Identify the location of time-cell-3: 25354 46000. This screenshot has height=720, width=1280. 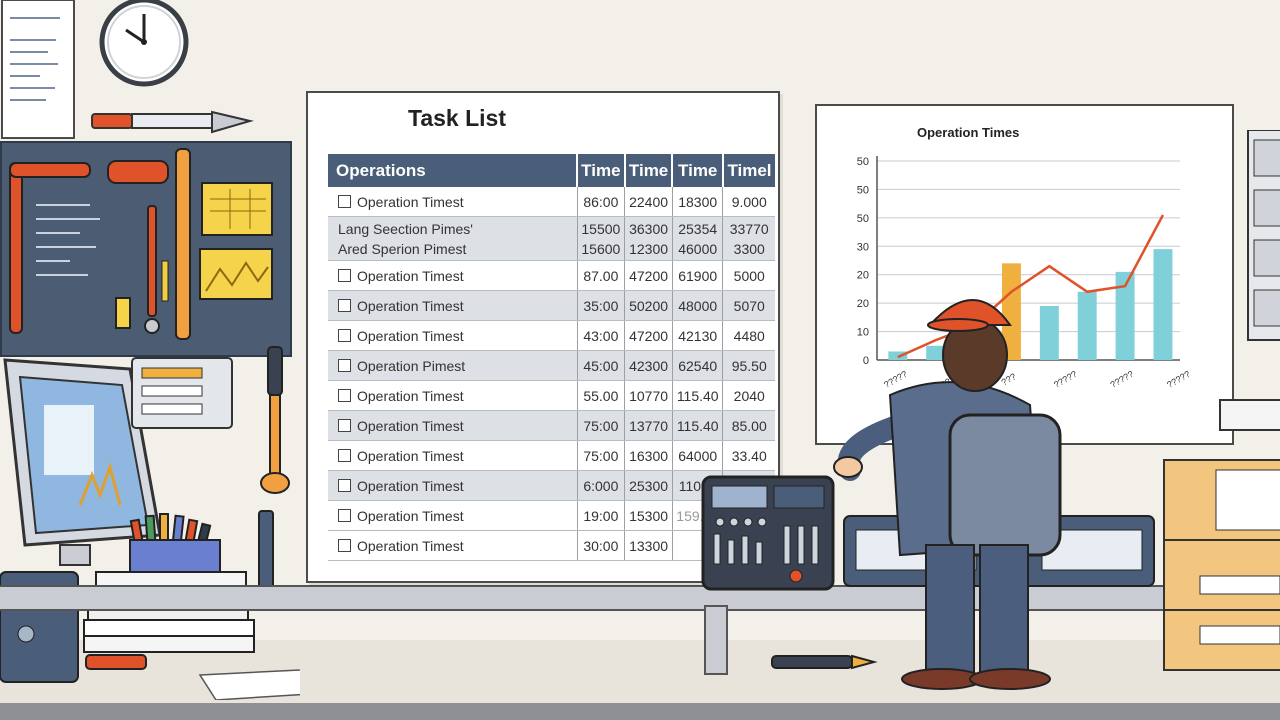
(698, 238).